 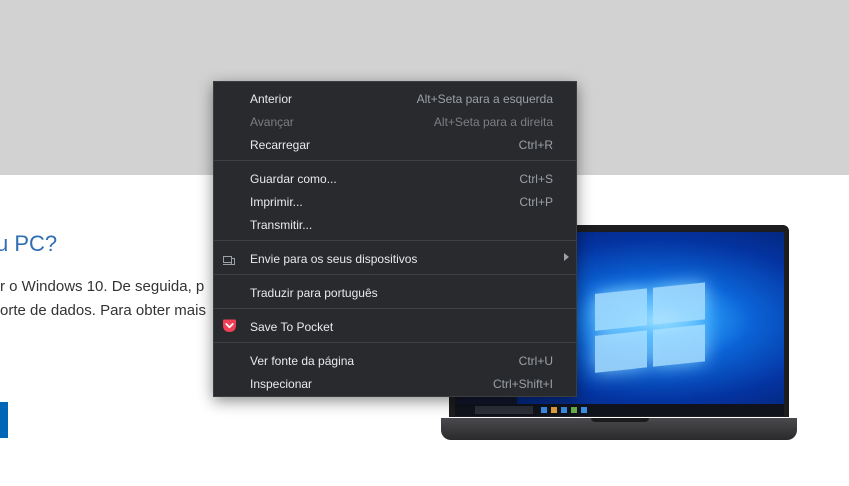 What do you see at coordinates (280, 145) in the screenshot?
I see `menu-item-label: Recarregar` at bounding box center [280, 145].